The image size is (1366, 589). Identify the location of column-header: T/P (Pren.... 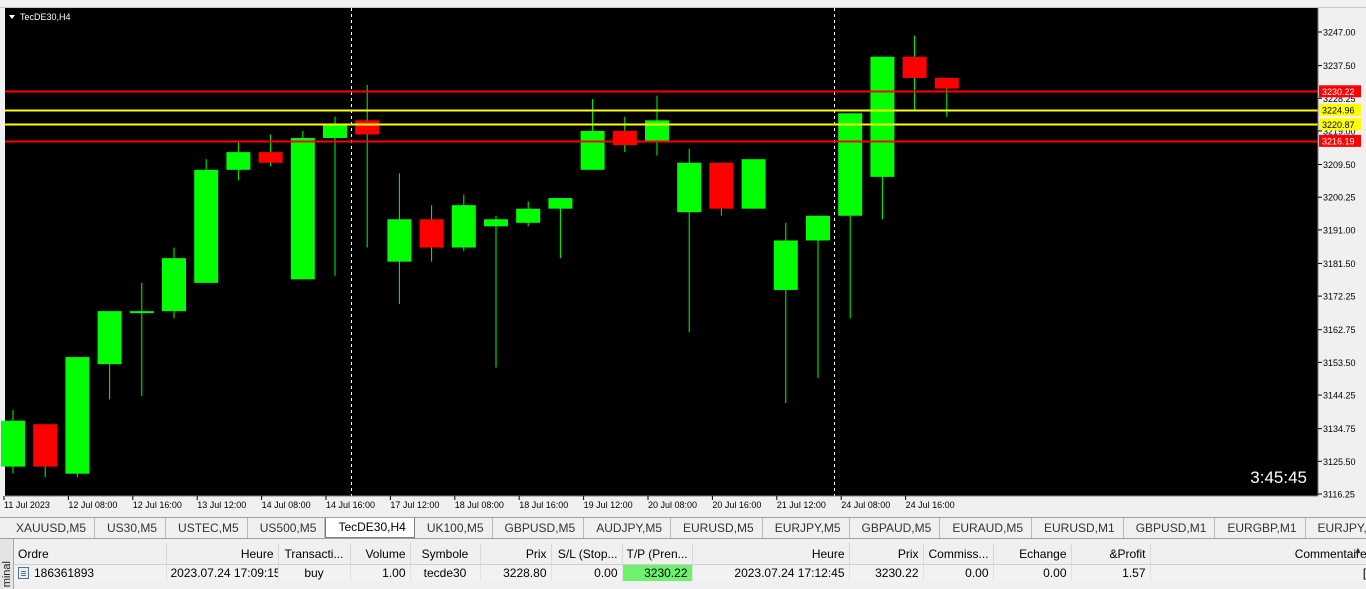
(657, 554).